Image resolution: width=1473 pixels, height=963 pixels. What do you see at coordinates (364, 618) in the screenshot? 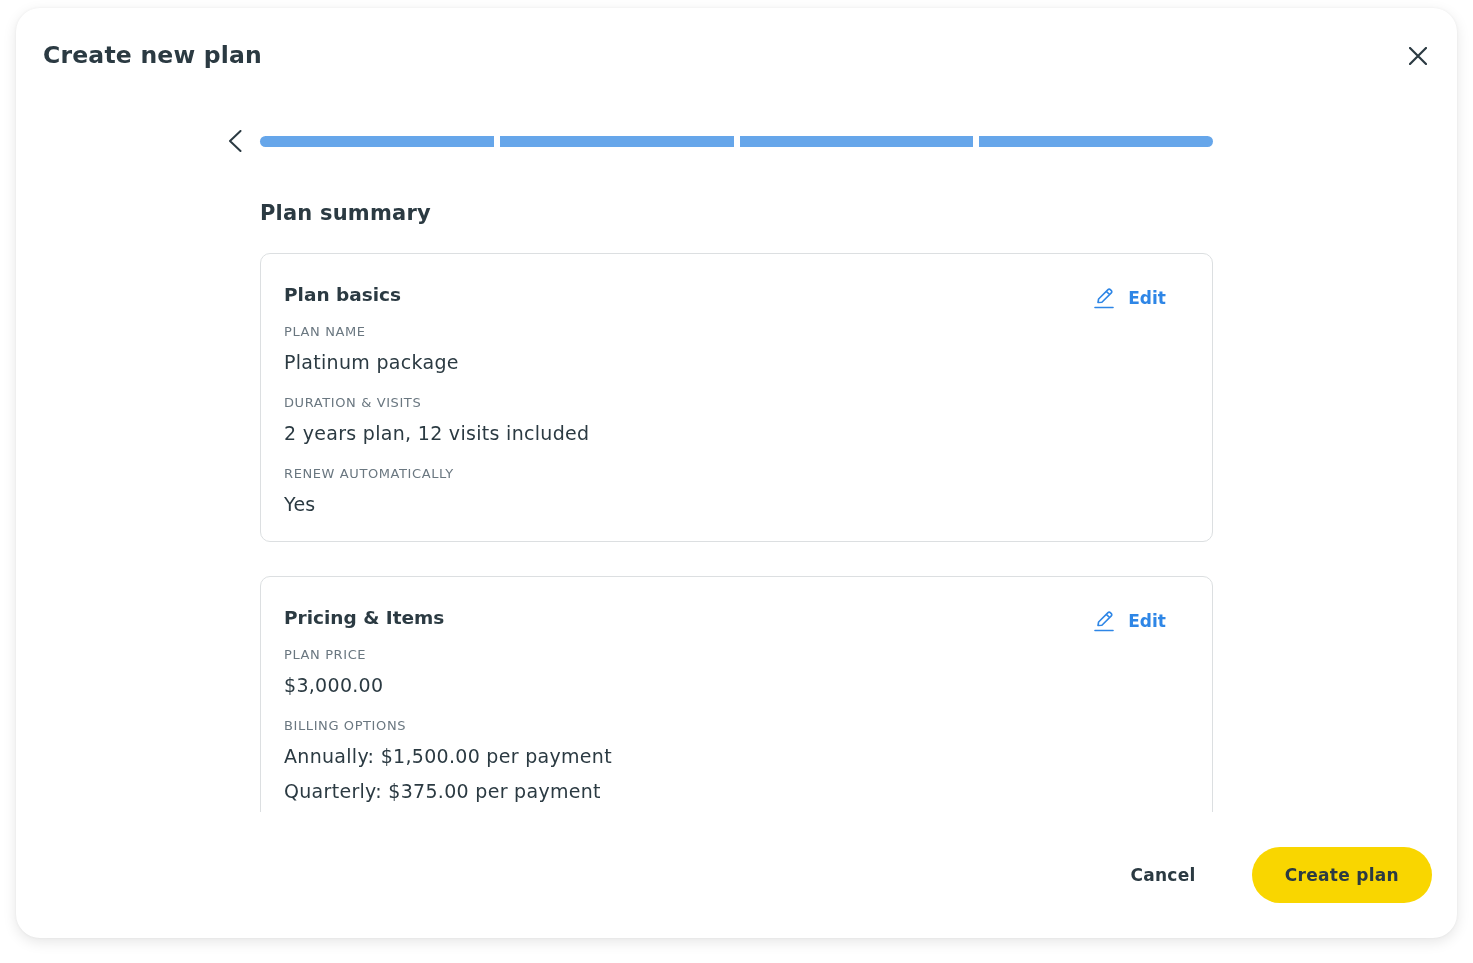
I see `card-title: Pricing & Items` at bounding box center [364, 618].